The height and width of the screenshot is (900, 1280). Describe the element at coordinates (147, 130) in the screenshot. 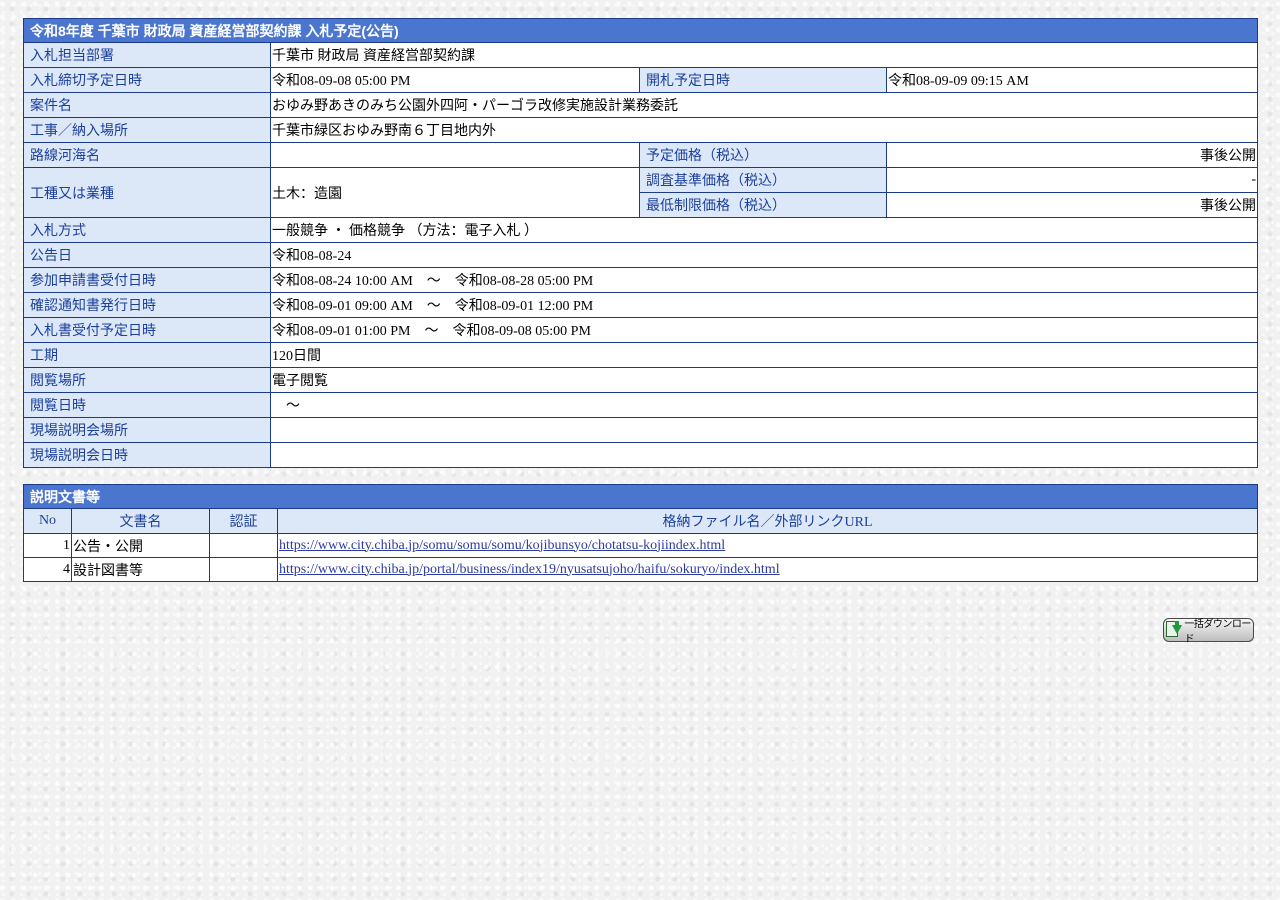

I see `location-label: 工事／納入場所` at that location.